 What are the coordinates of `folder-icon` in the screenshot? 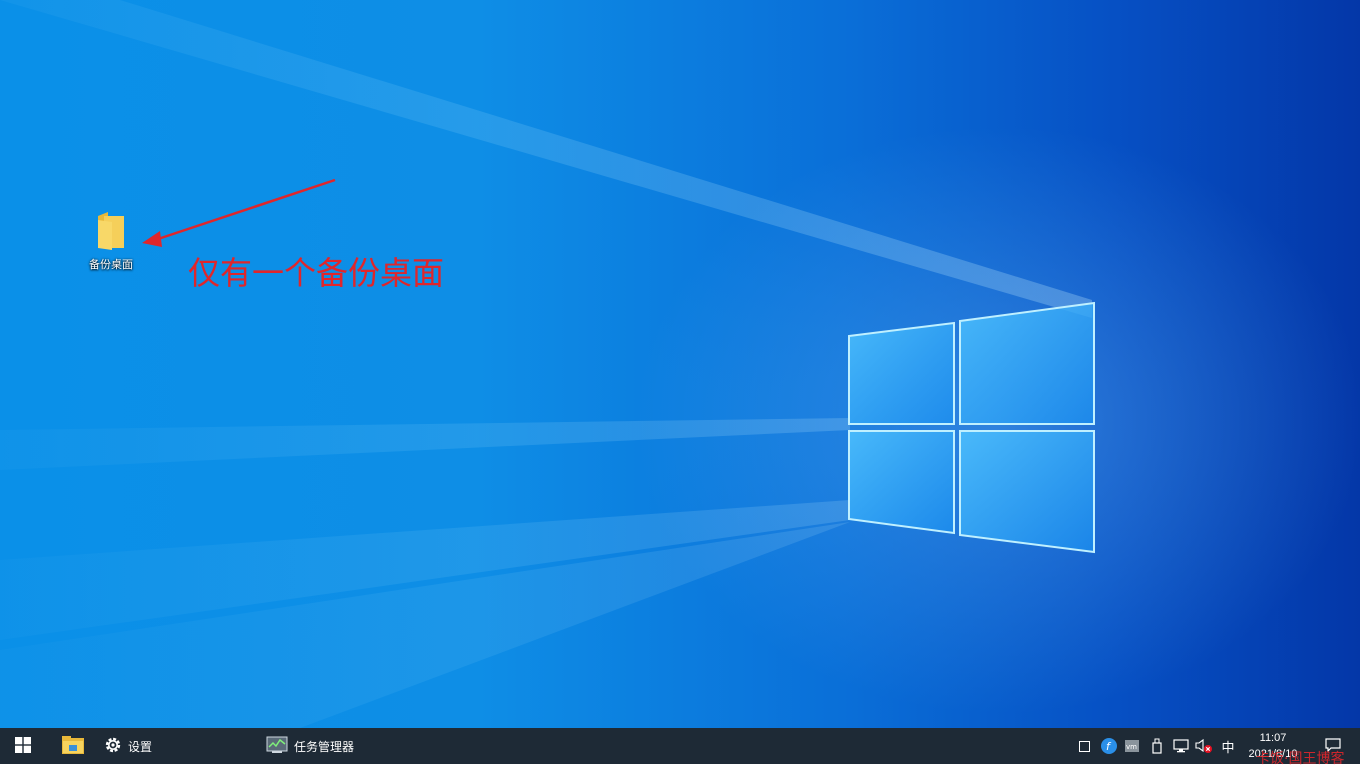 It's located at (111, 228).